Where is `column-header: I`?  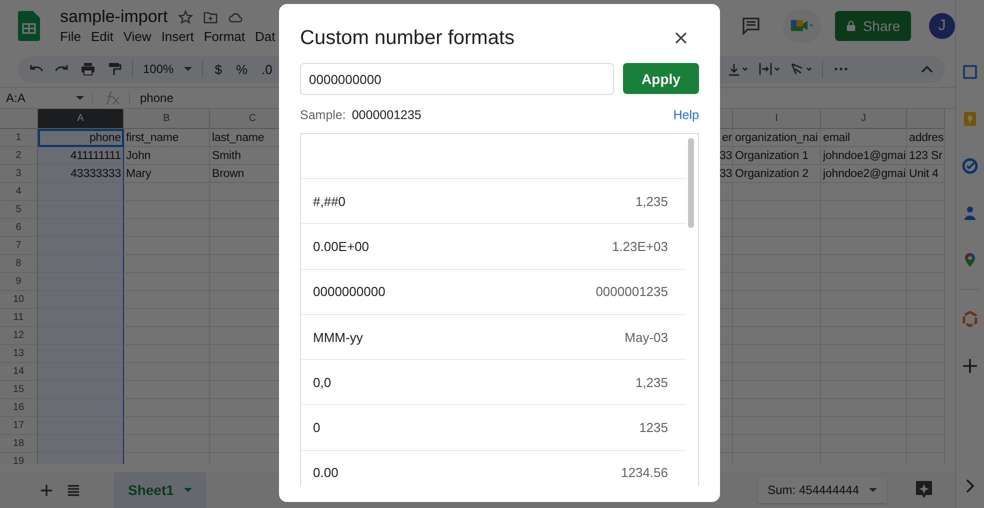 column-header: I is located at coordinates (777, 119).